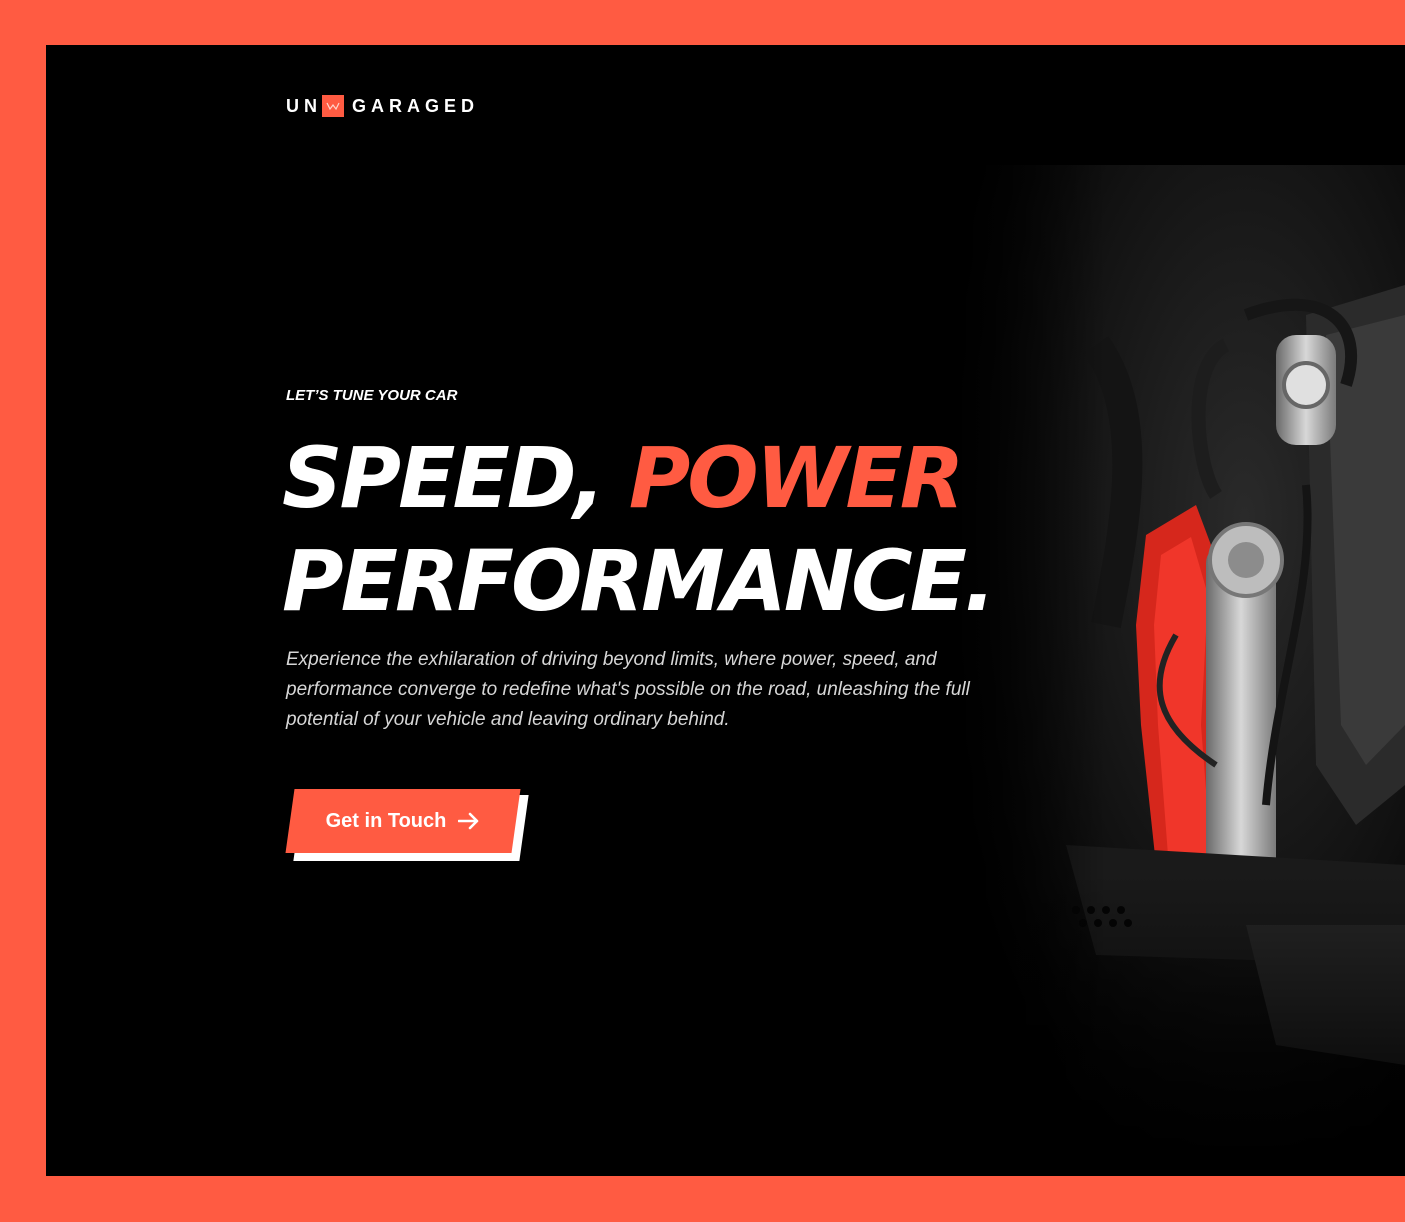 Image resolution: width=1405 pixels, height=1222 pixels. I want to click on brand-right: GARAGED, so click(416, 105).